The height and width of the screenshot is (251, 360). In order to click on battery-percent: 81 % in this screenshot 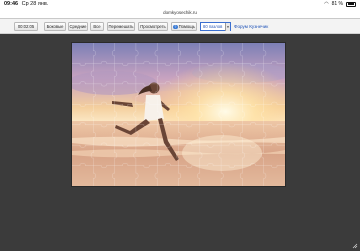, I will do `click(337, 4)`.